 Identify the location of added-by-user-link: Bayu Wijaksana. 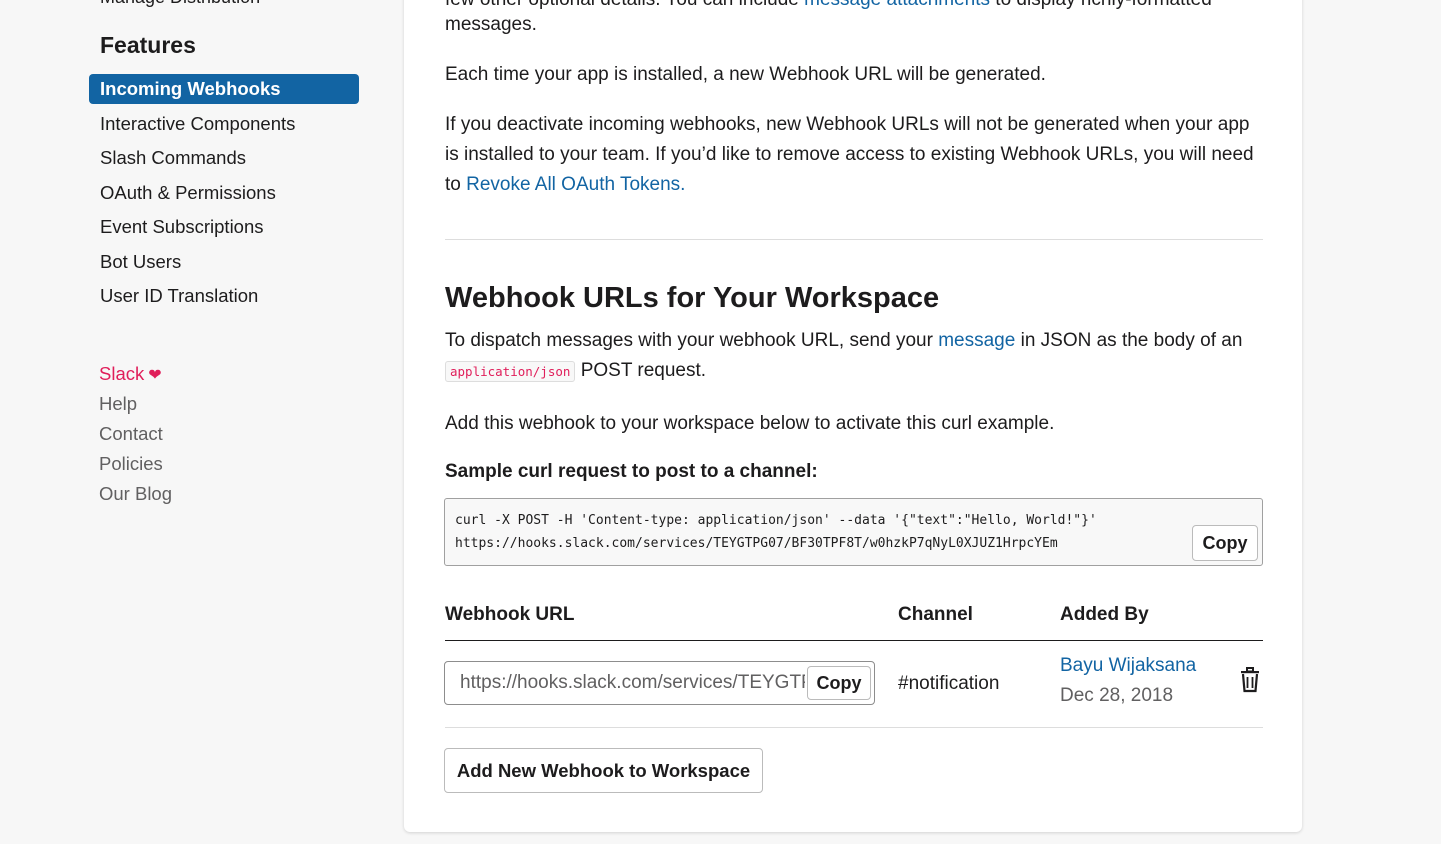
(1128, 666).